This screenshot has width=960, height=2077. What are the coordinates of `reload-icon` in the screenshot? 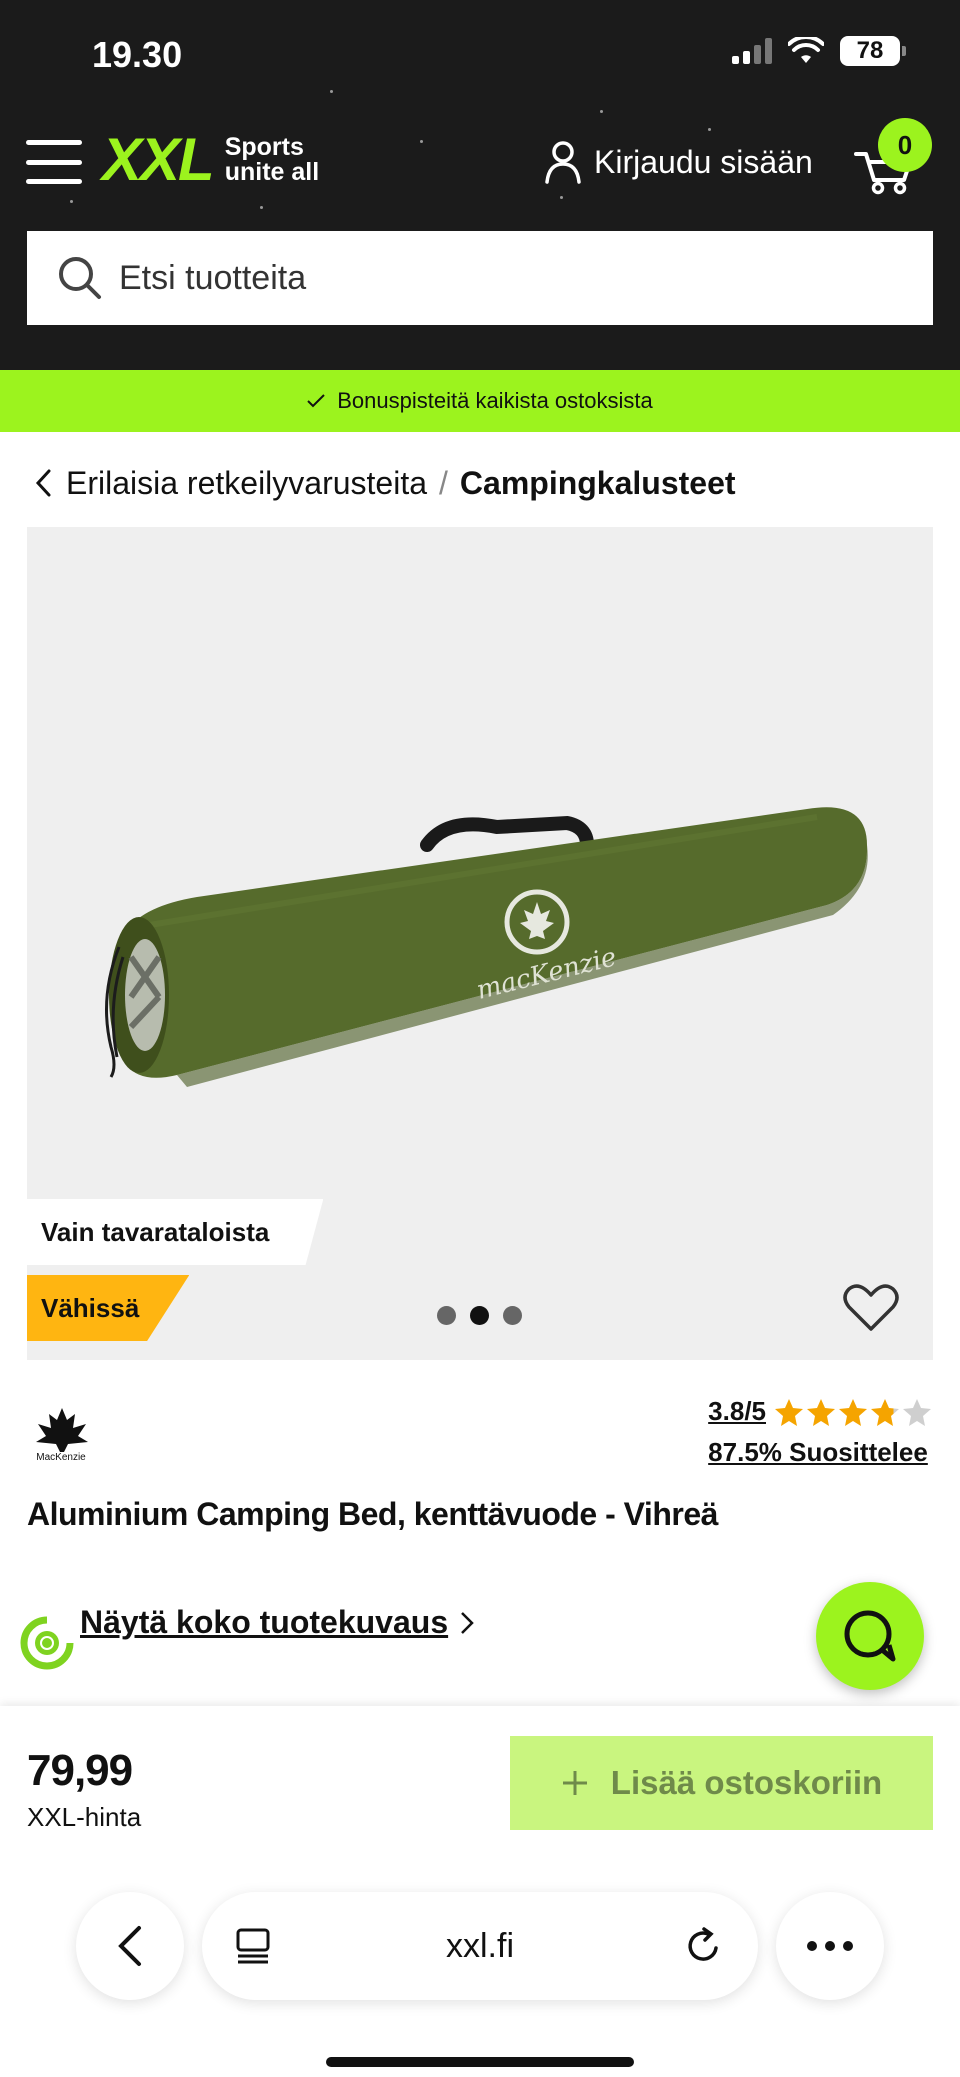 It's located at (704, 1946).